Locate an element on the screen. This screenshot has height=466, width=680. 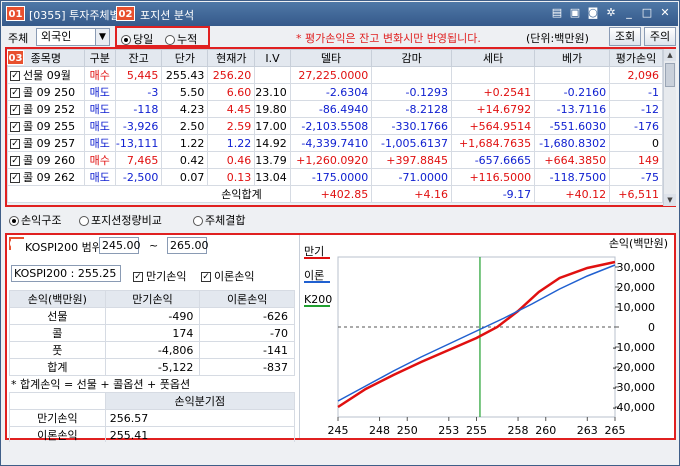
col-header-balance: 잔고 is located at coordinates (138, 58).